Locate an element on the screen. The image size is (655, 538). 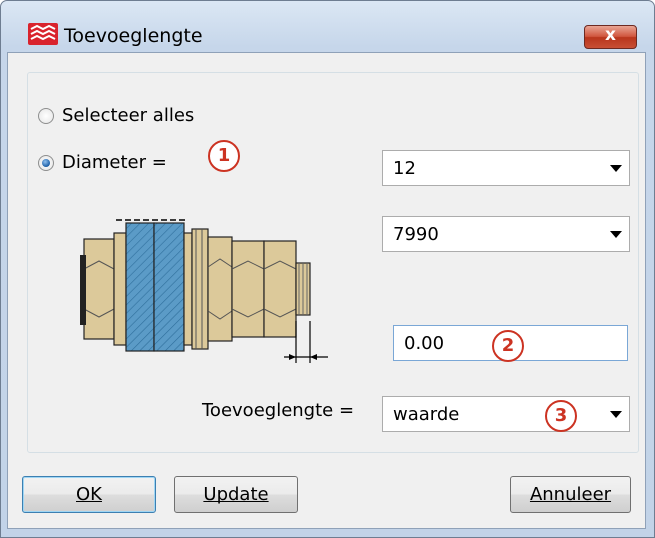
diameter-label: Diameter = is located at coordinates (114, 162).